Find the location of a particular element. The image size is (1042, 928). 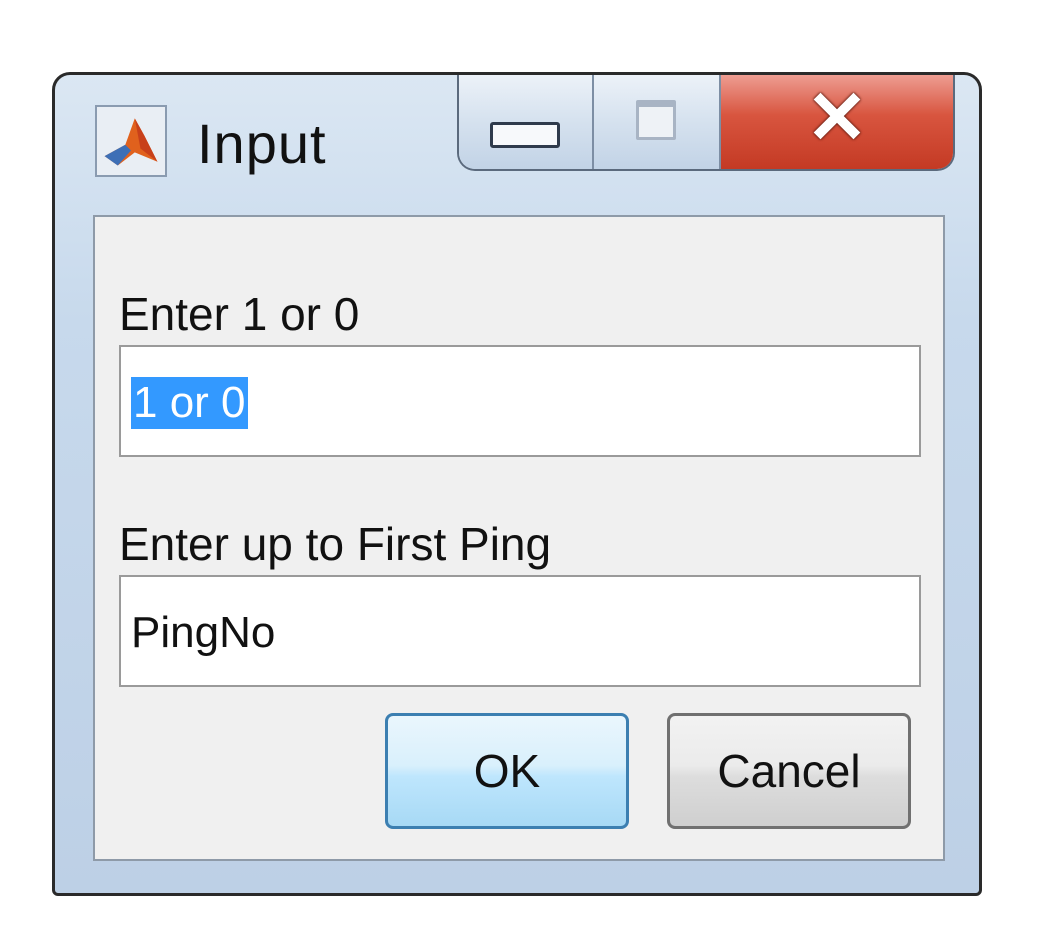

title-bar: Input ✕ is located at coordinates (517, 144).